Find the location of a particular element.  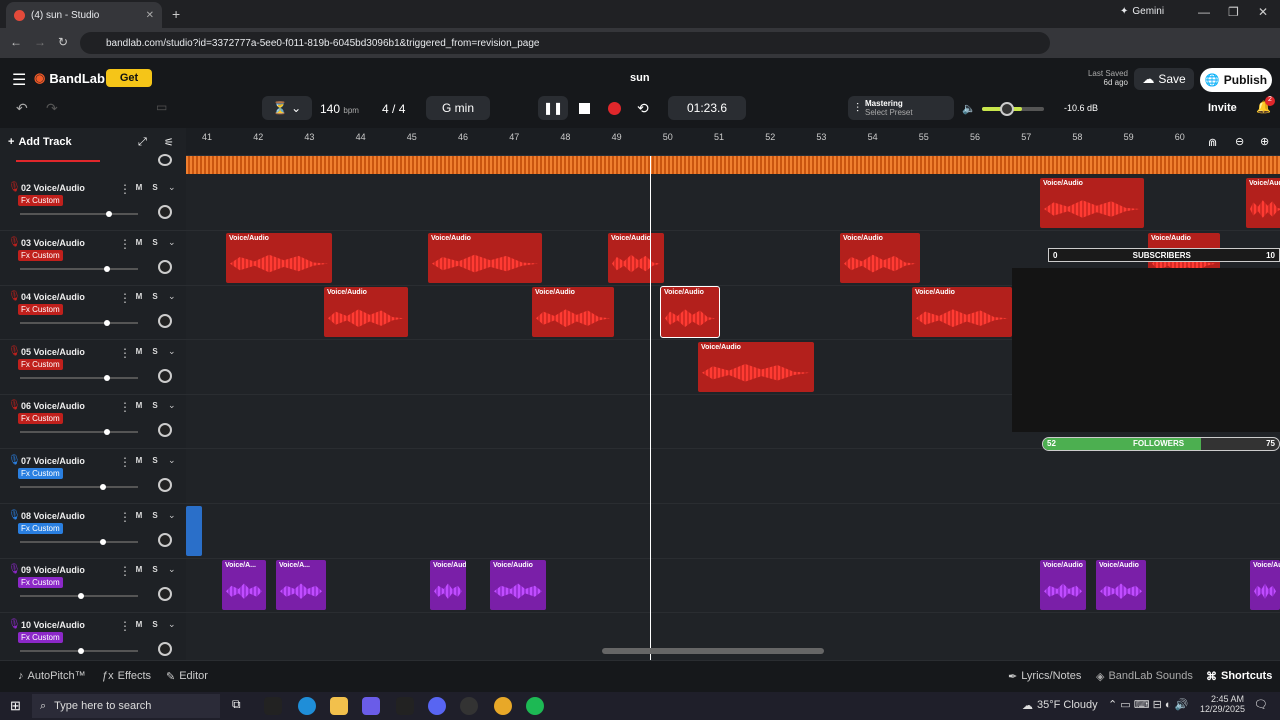

editor-button: ✎ Editor is located at coordinates (187, 676).